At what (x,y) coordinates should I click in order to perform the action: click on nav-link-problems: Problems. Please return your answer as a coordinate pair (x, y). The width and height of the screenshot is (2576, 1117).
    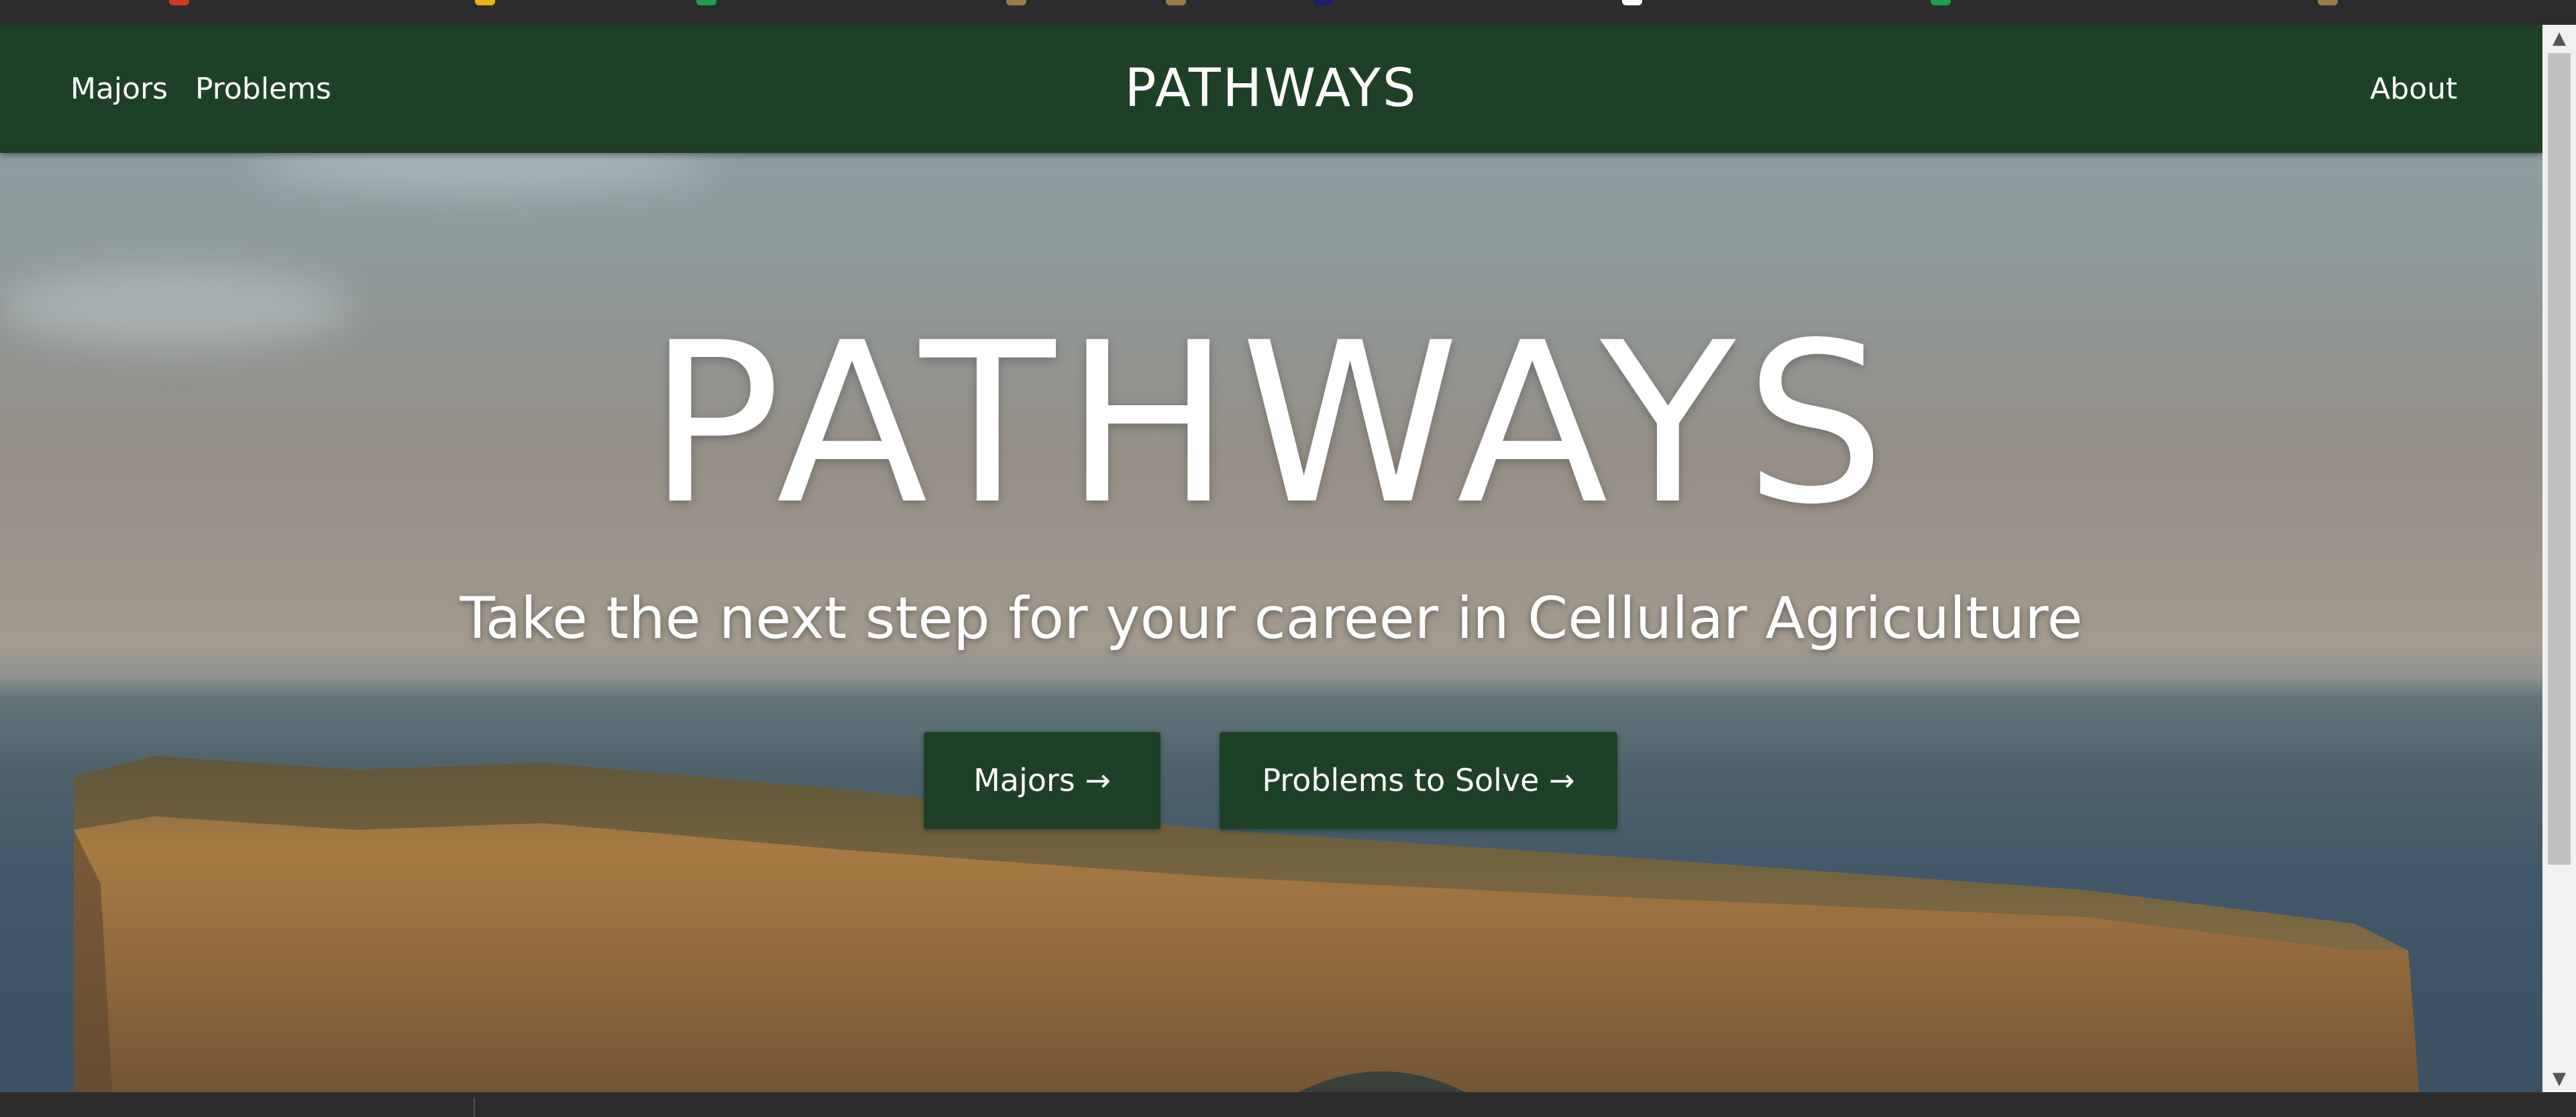
    Looking at the image, I should click on (263, 89).